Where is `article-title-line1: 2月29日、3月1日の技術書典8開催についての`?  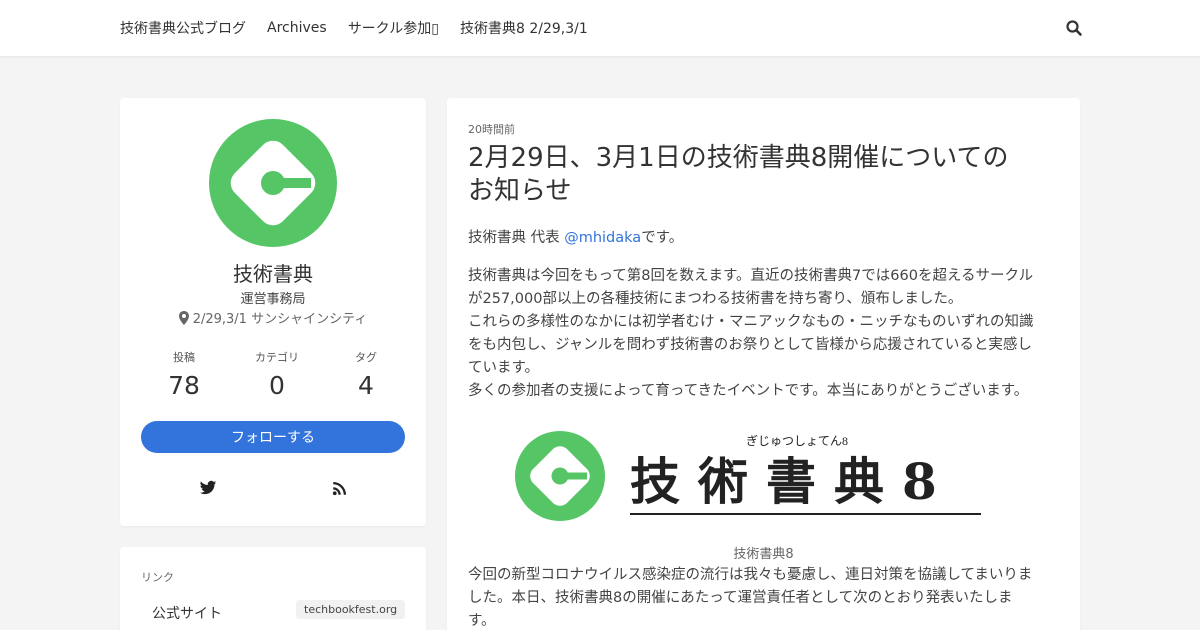
article-title-line1: 2月29日、3月1日の技術書典8開催についての is located at coordinates (738, 158).